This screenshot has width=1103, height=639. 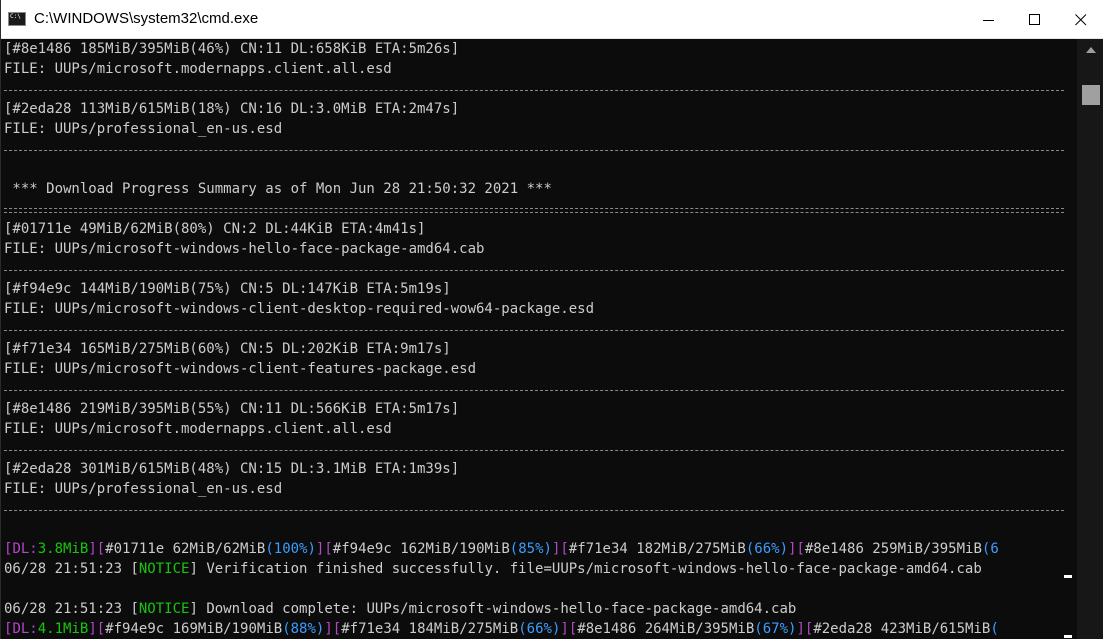 I want to click on double-separator, so click(x=534, y=210).